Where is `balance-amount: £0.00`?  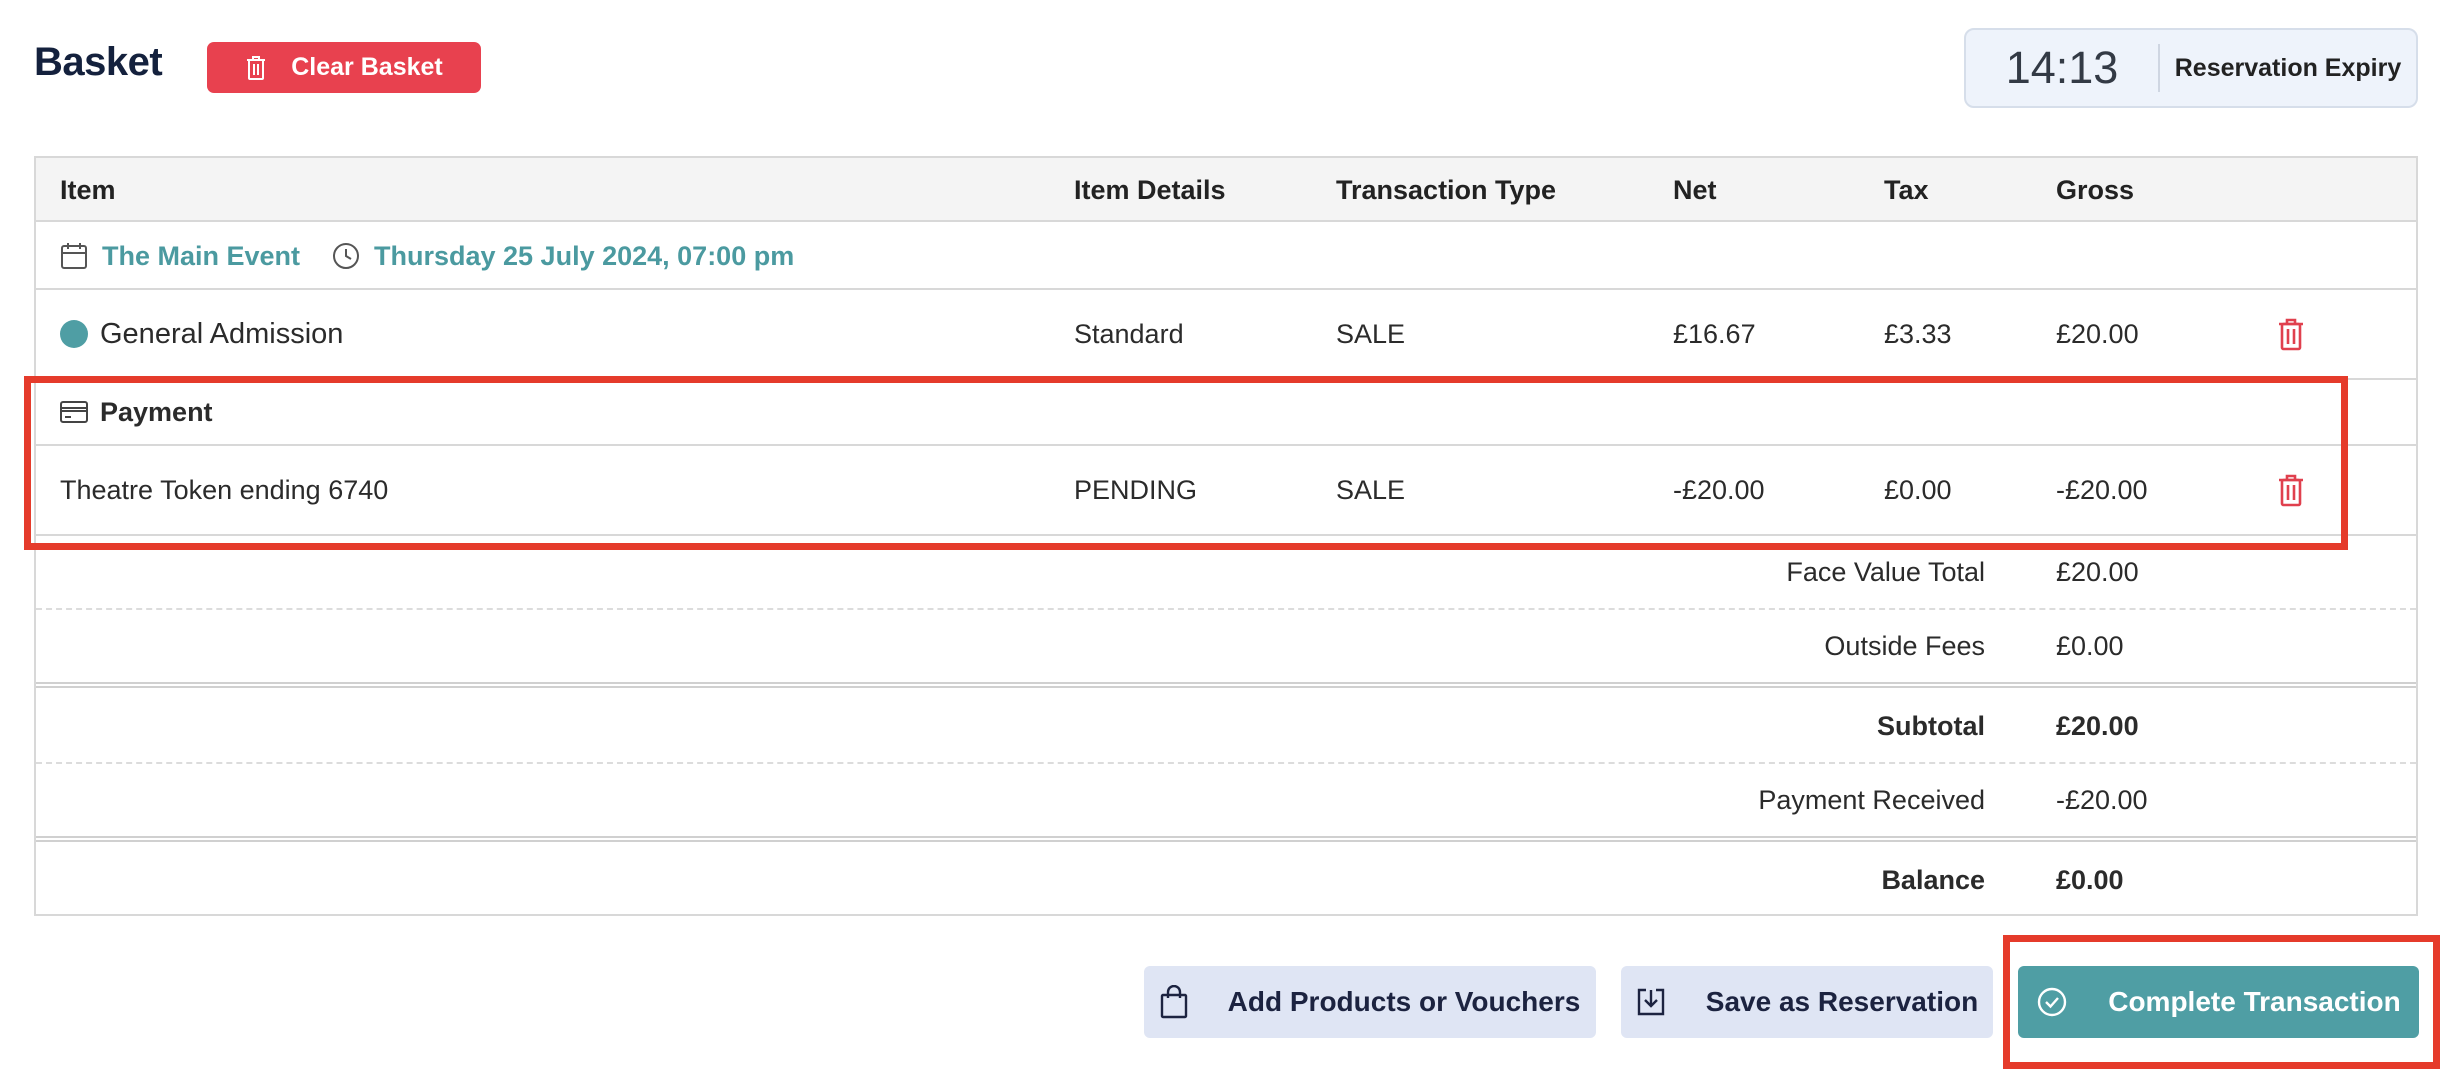 balance-amount: £0.00 is located at coordinates (2090, 879).